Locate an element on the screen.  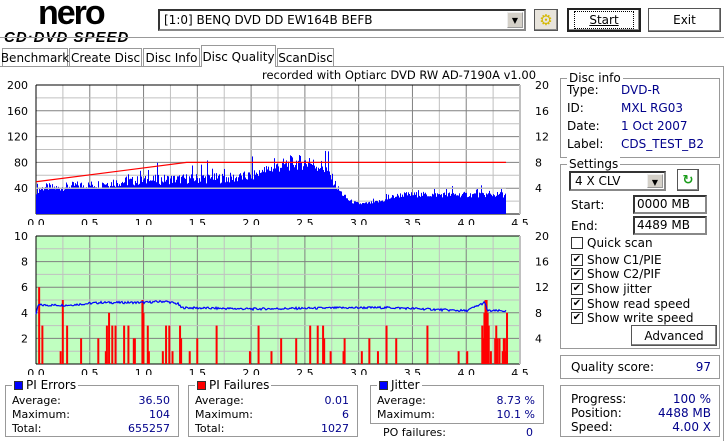
checkbox-label: Show write speed is located at coordinates (640, 318).